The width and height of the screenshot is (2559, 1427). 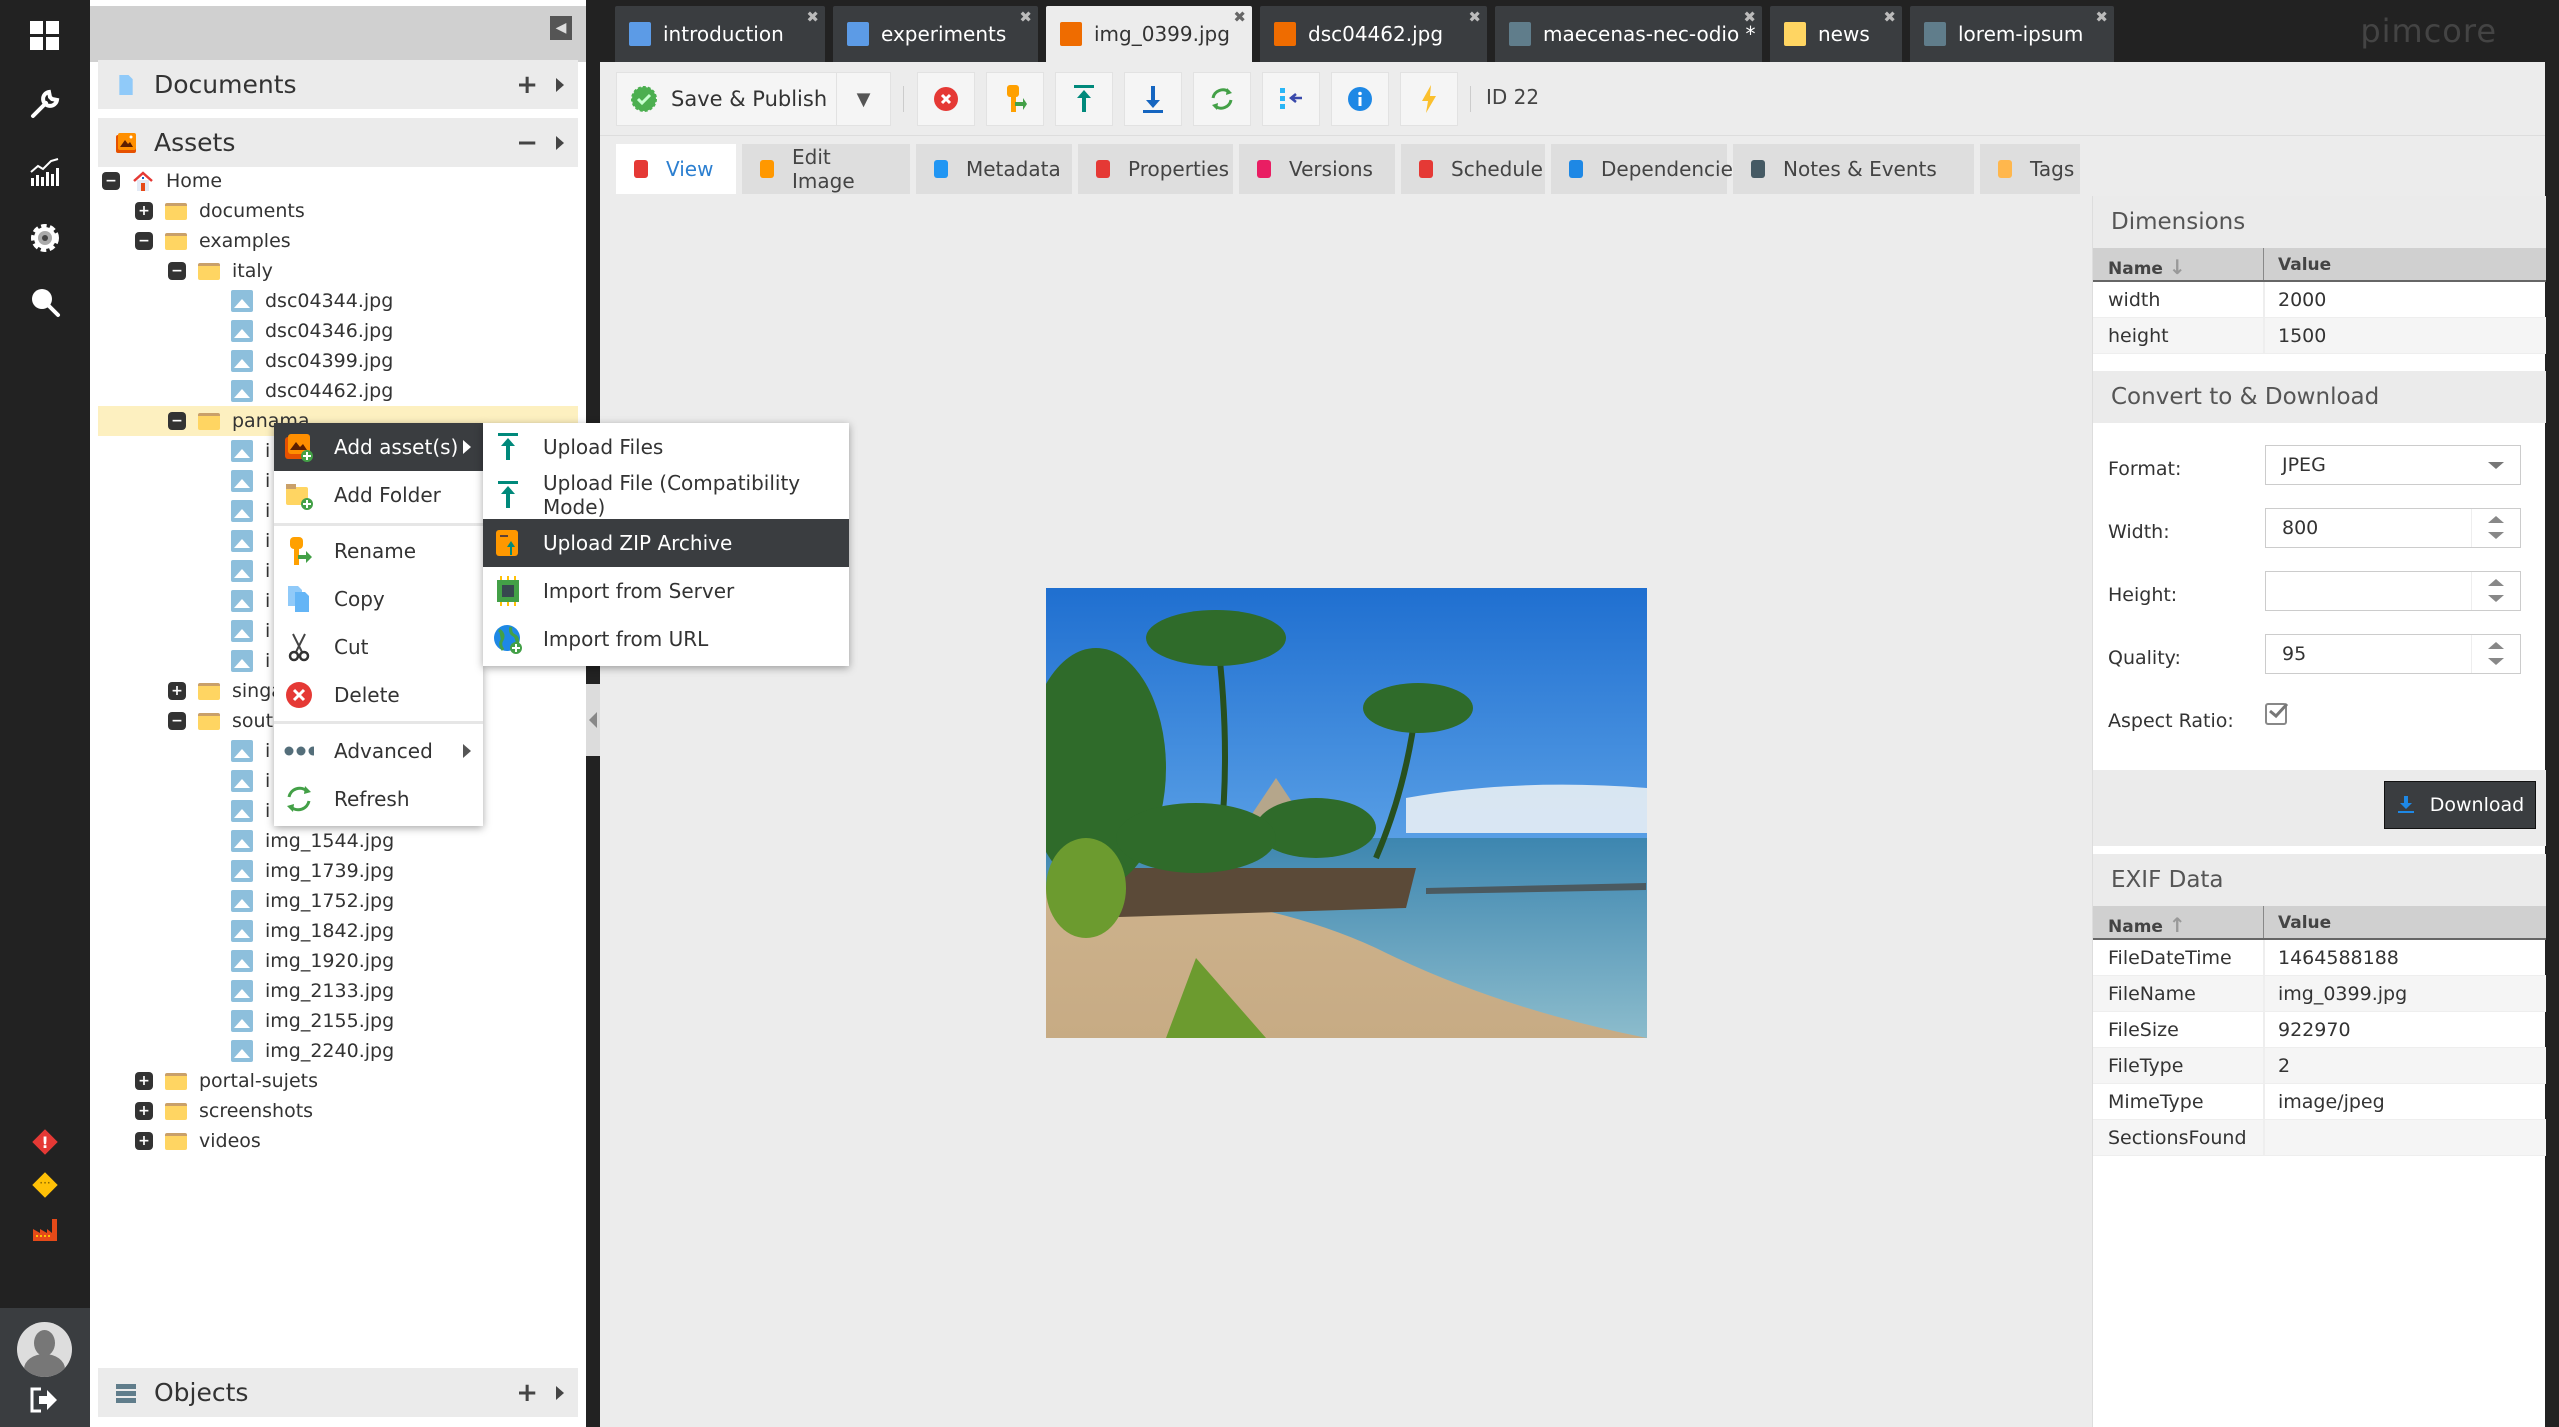 What do you see at coordinates (45, 1185) in the screenshot?
I see `maintenance-notification-icon: ···` at bounding box center [45, 1185].